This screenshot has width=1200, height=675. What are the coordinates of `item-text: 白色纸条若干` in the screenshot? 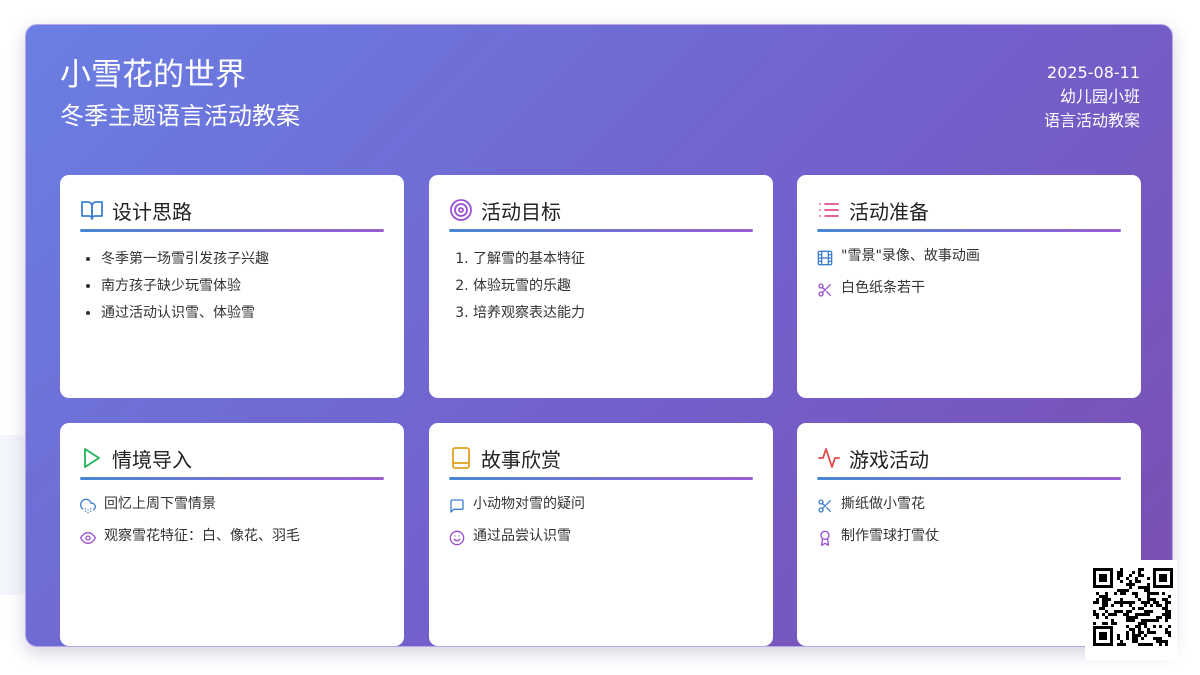 It's located at (883, 288).